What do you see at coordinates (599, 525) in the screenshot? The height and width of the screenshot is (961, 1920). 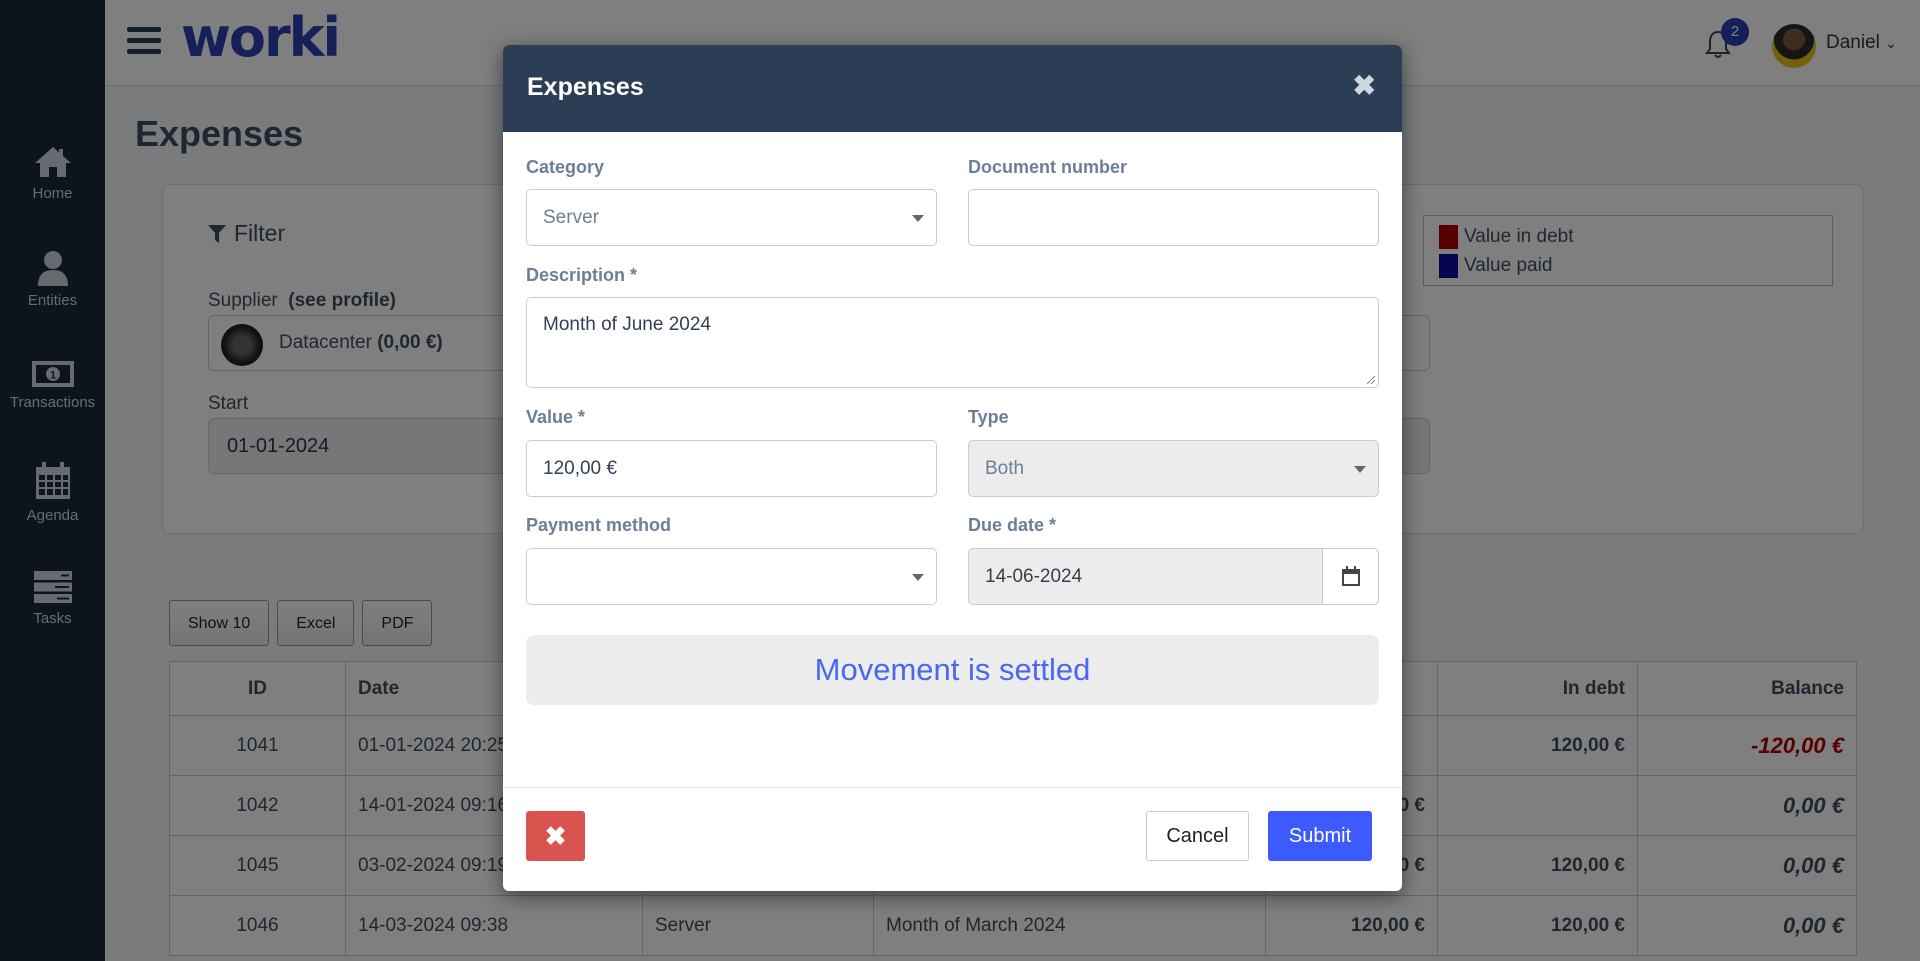 I see `payment-method-label: Payment method` at bounding box center [599, 525].